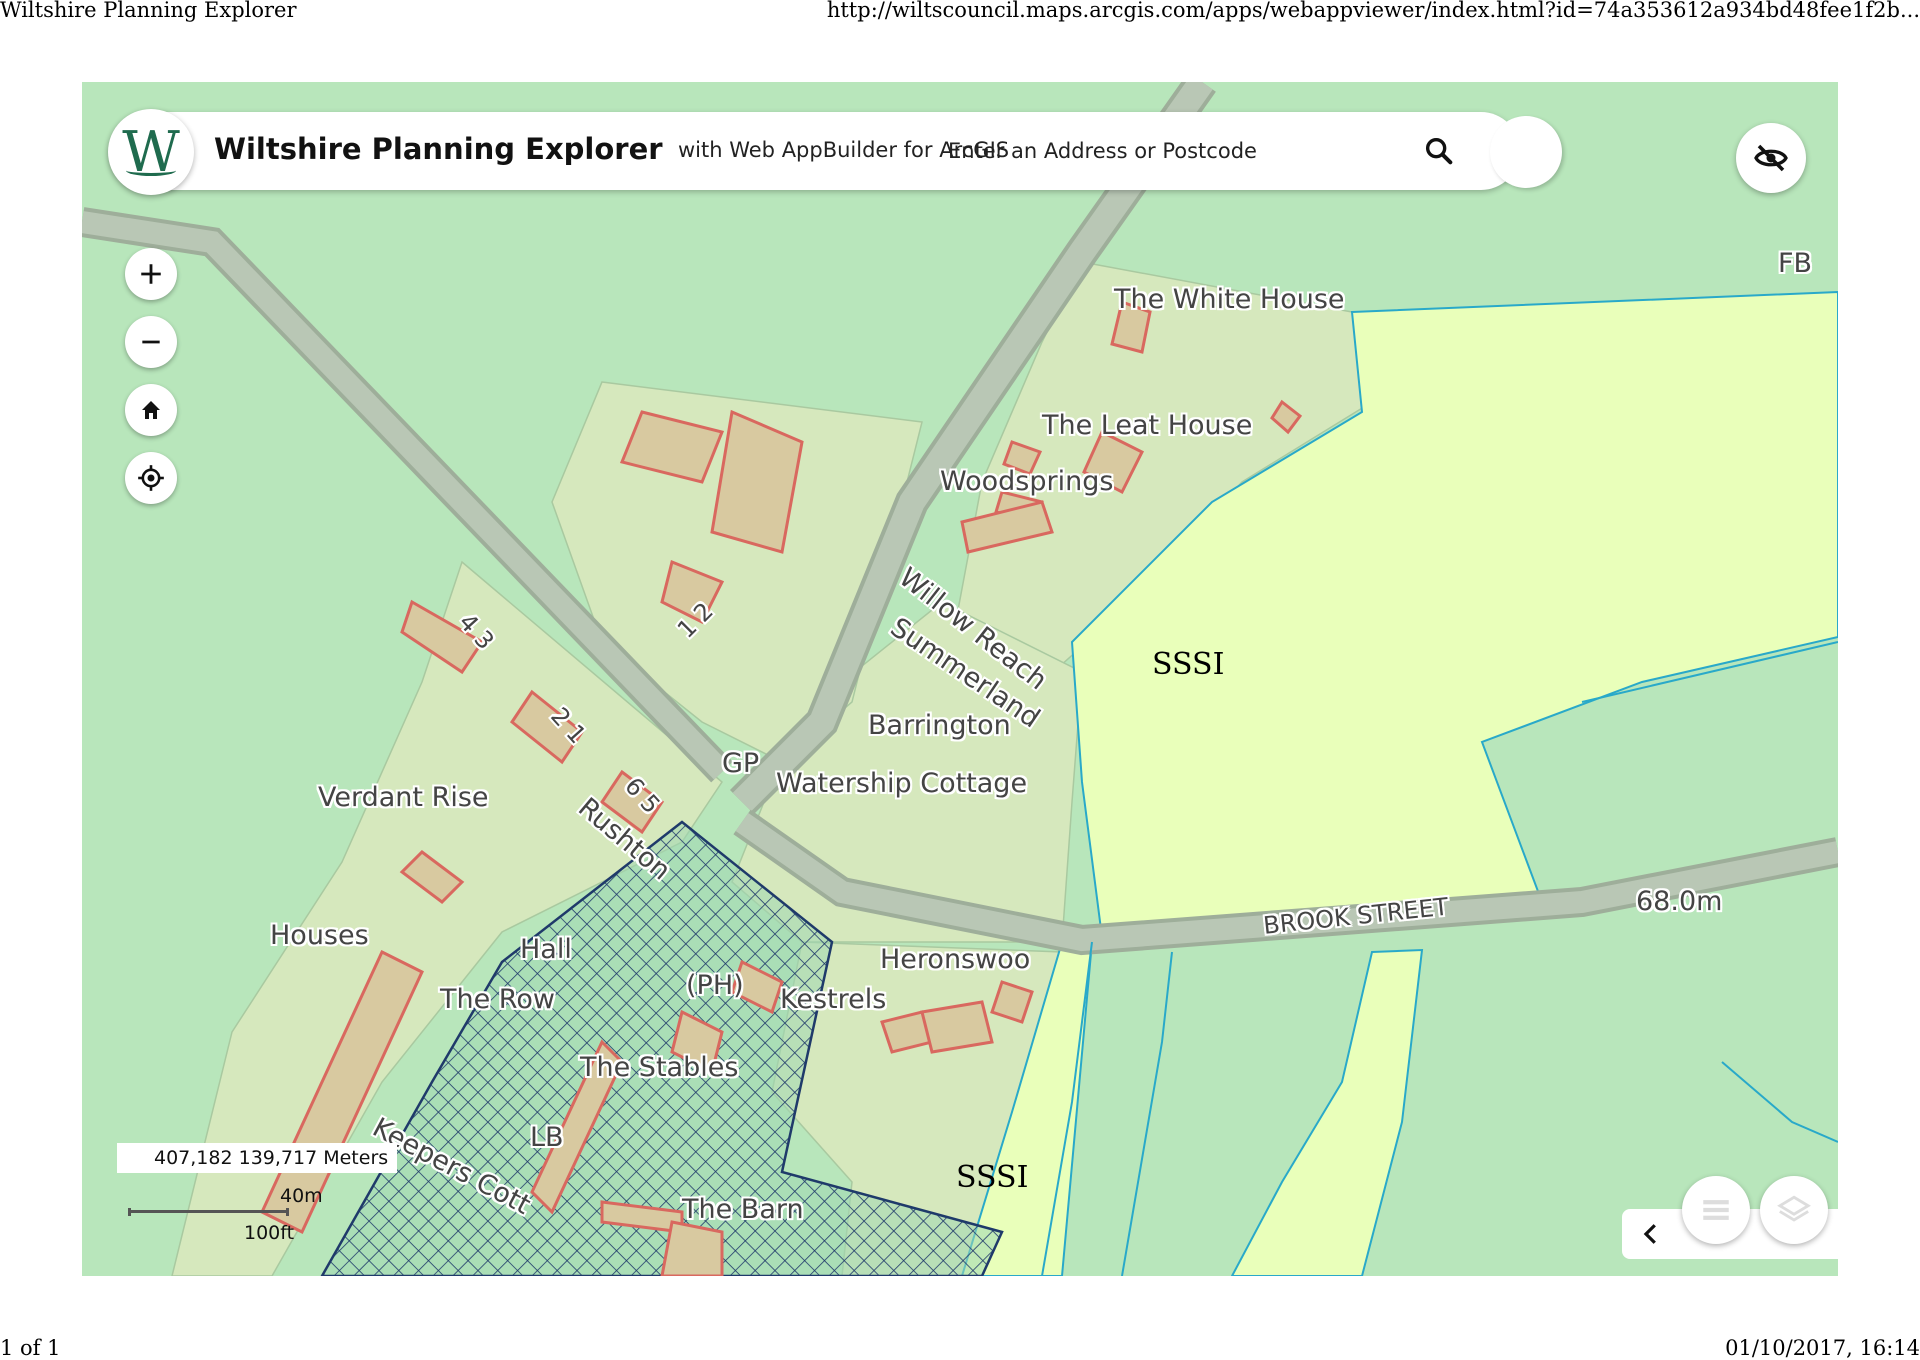 This screenshot has width=1920, height=1360. Describe the element at coordinates (659, 1067) in the screenshot. I see `map-label-the-stables: The Stables` at that location.